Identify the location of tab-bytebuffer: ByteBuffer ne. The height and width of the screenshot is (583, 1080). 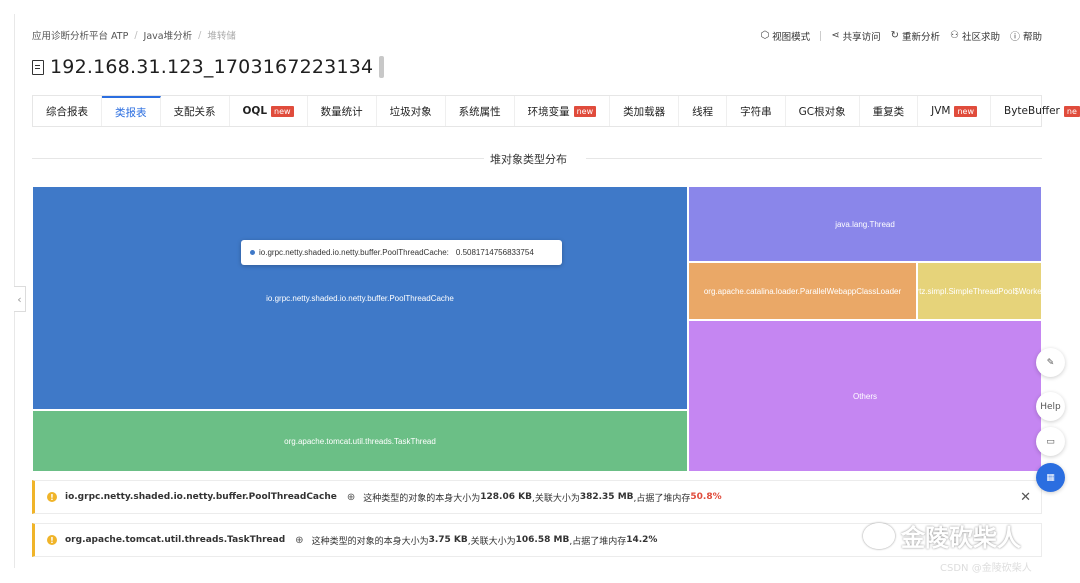
(1035, 111).